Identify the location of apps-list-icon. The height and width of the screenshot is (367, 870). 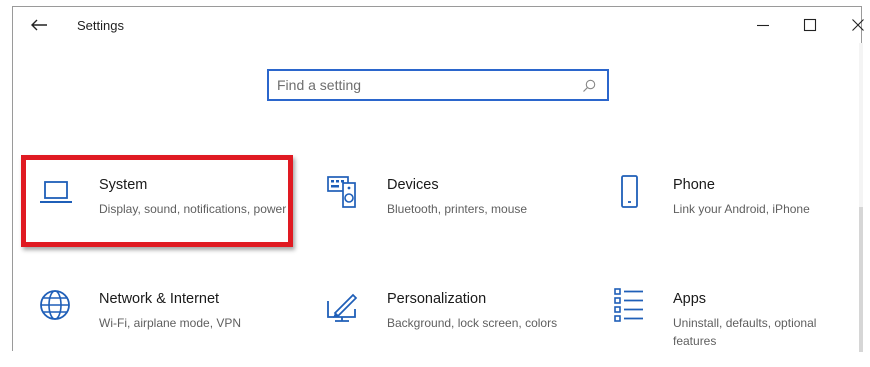
(628, 305).